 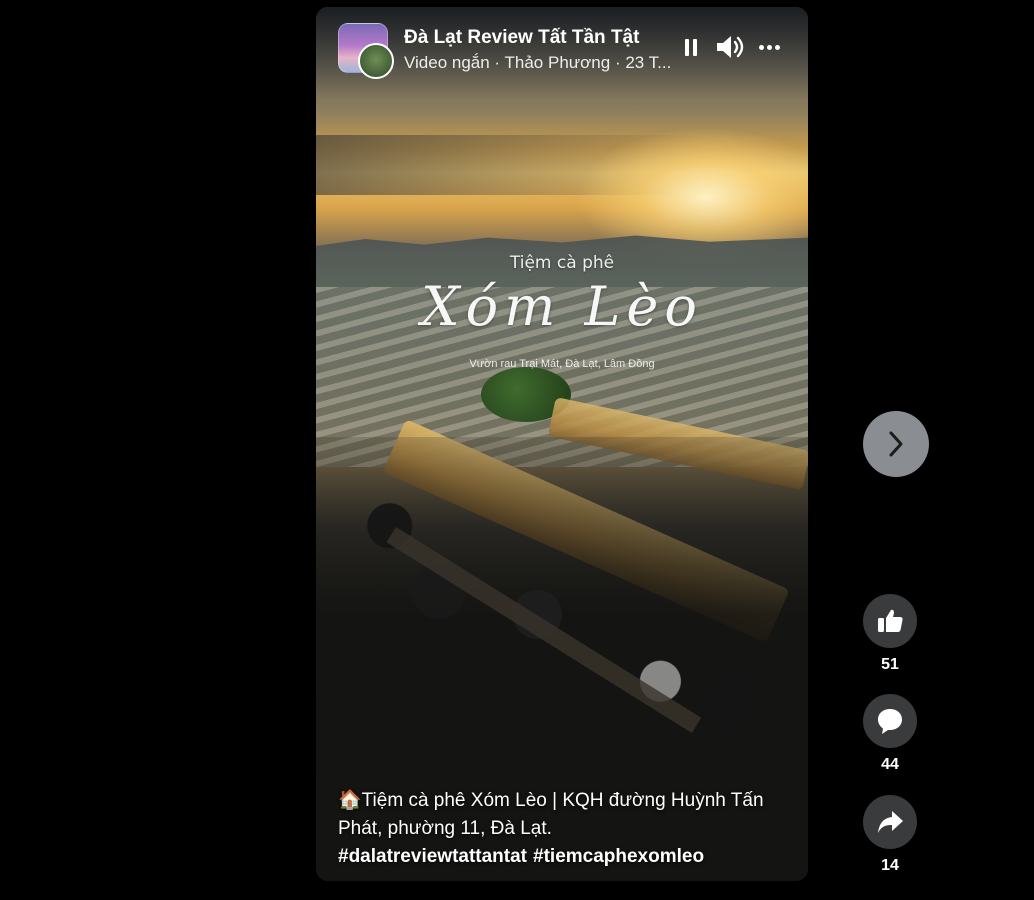 I want to click on more-options-button, so click(x=769, y=47).